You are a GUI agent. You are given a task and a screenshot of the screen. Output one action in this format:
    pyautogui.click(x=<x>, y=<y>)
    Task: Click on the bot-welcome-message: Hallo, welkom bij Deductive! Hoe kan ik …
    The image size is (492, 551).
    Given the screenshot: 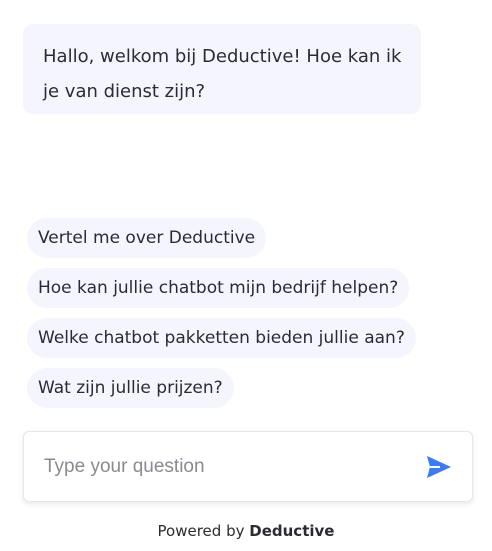 What is the action you would take?
    pyautogui.click(x=222, y=69)
    